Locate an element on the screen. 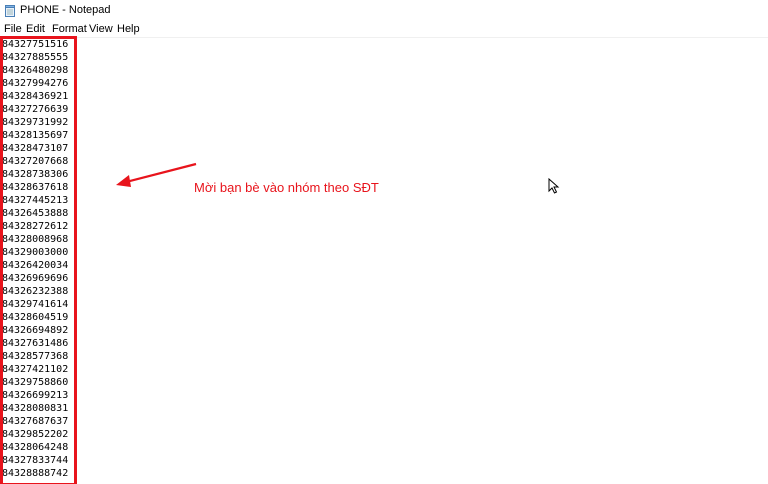 This screenshot has height=484, width=768. text-line: 84328637618 is located at coordinates (35, 187).